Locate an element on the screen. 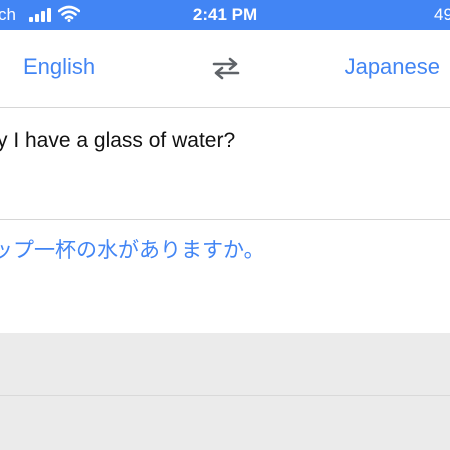 The width and height of the screenshot is (450, 450). swap-arrows-icon is located at coordinates (226, 68).